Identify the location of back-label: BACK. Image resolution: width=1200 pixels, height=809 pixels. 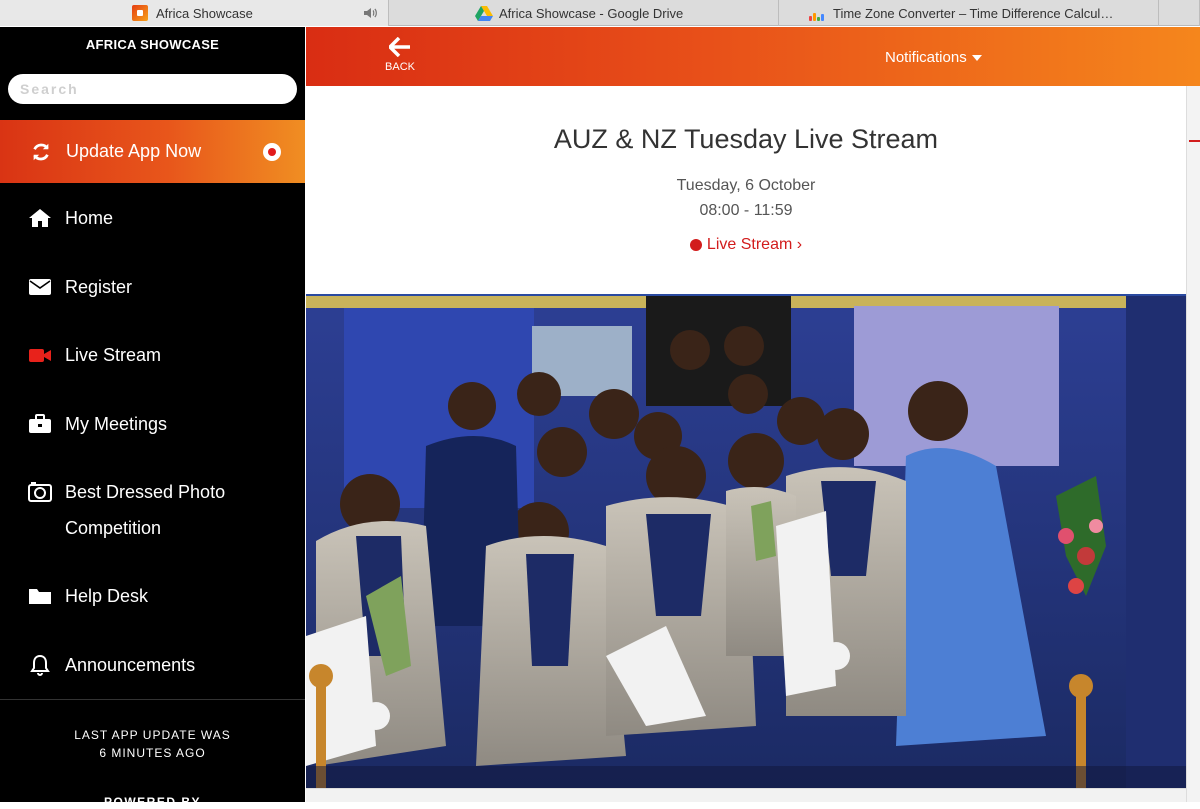
(400, 67).